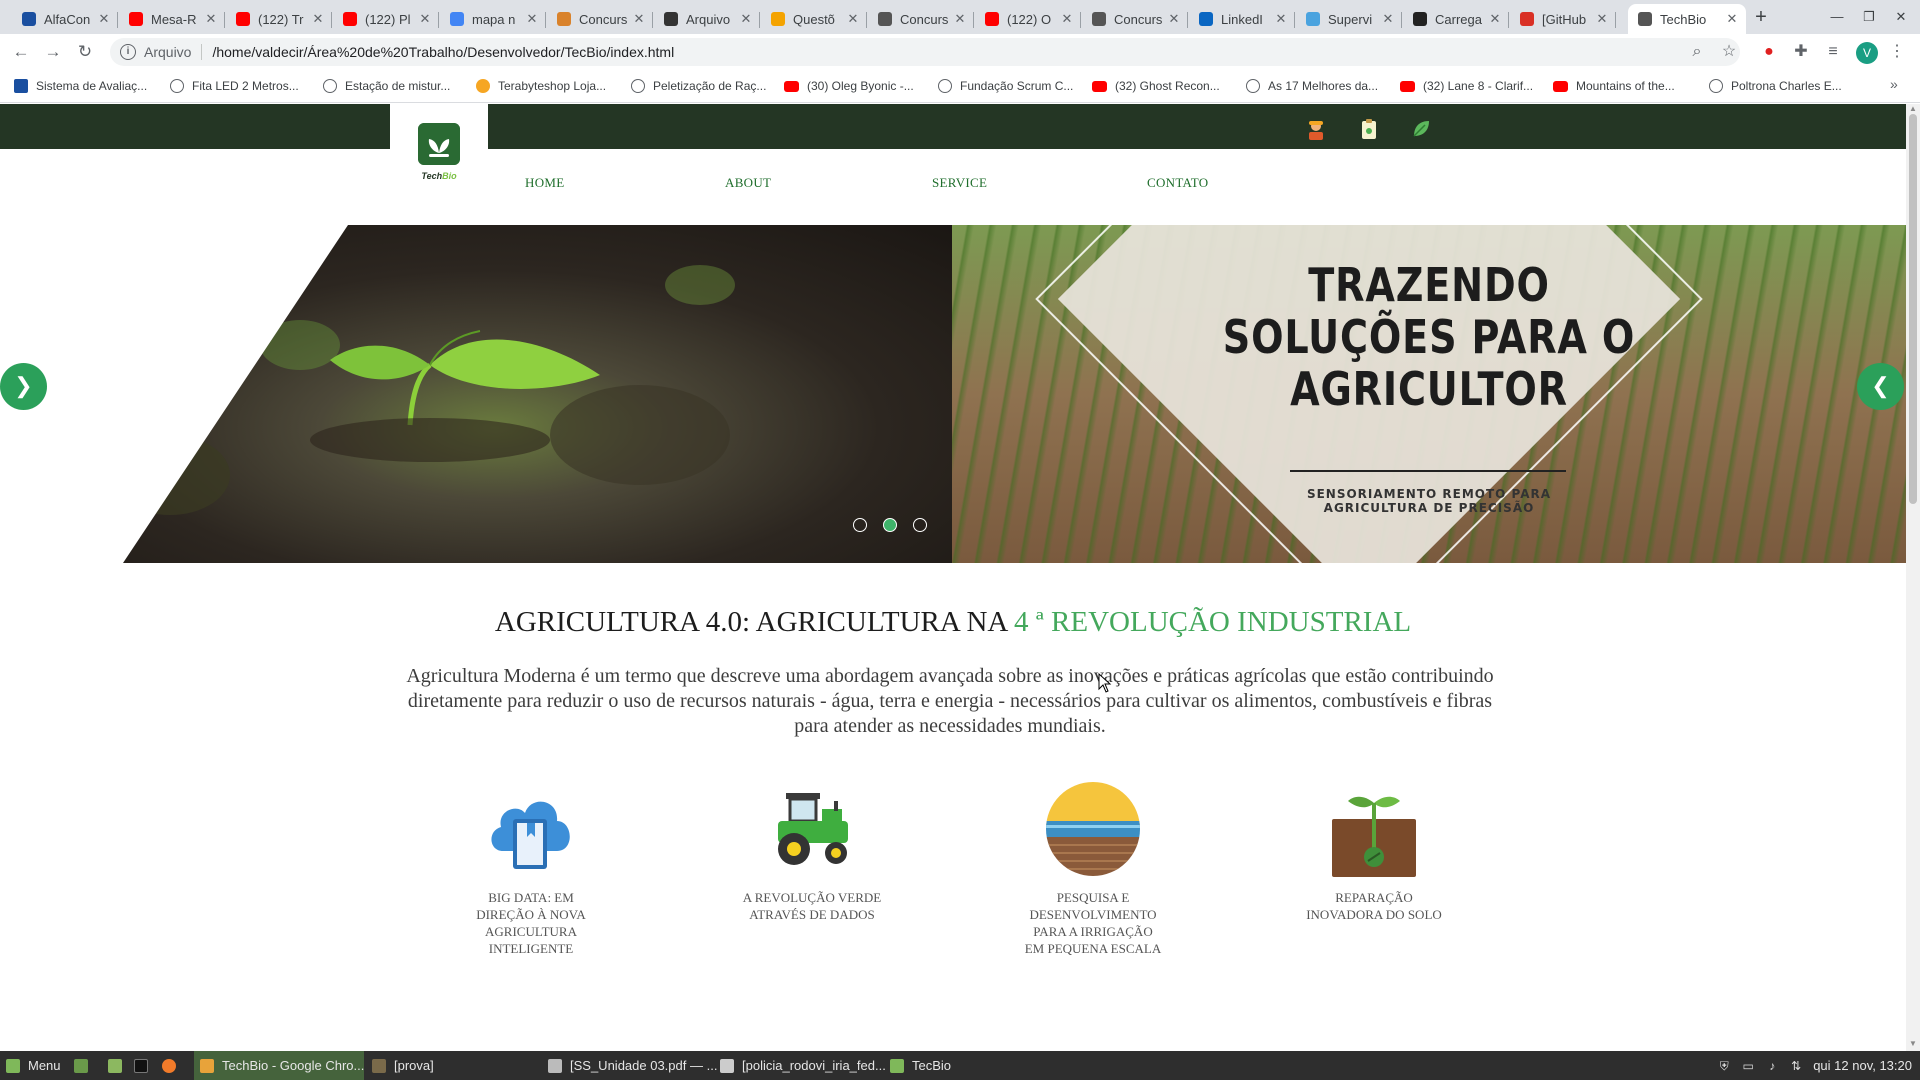  Describe the element at coordinates (1724, 1066) in the screenshot. I see `shield-icon: ⛨` at that location.